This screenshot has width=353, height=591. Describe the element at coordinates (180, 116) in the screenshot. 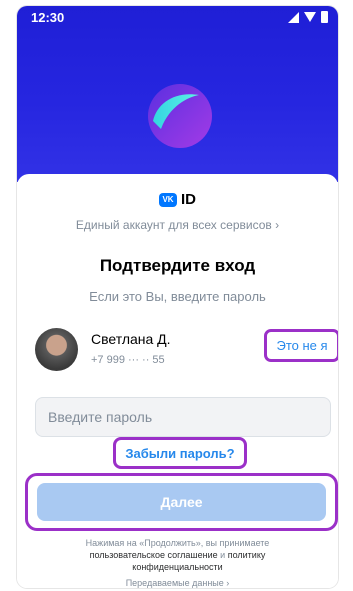

I see `vk-orb-logo` at that location.